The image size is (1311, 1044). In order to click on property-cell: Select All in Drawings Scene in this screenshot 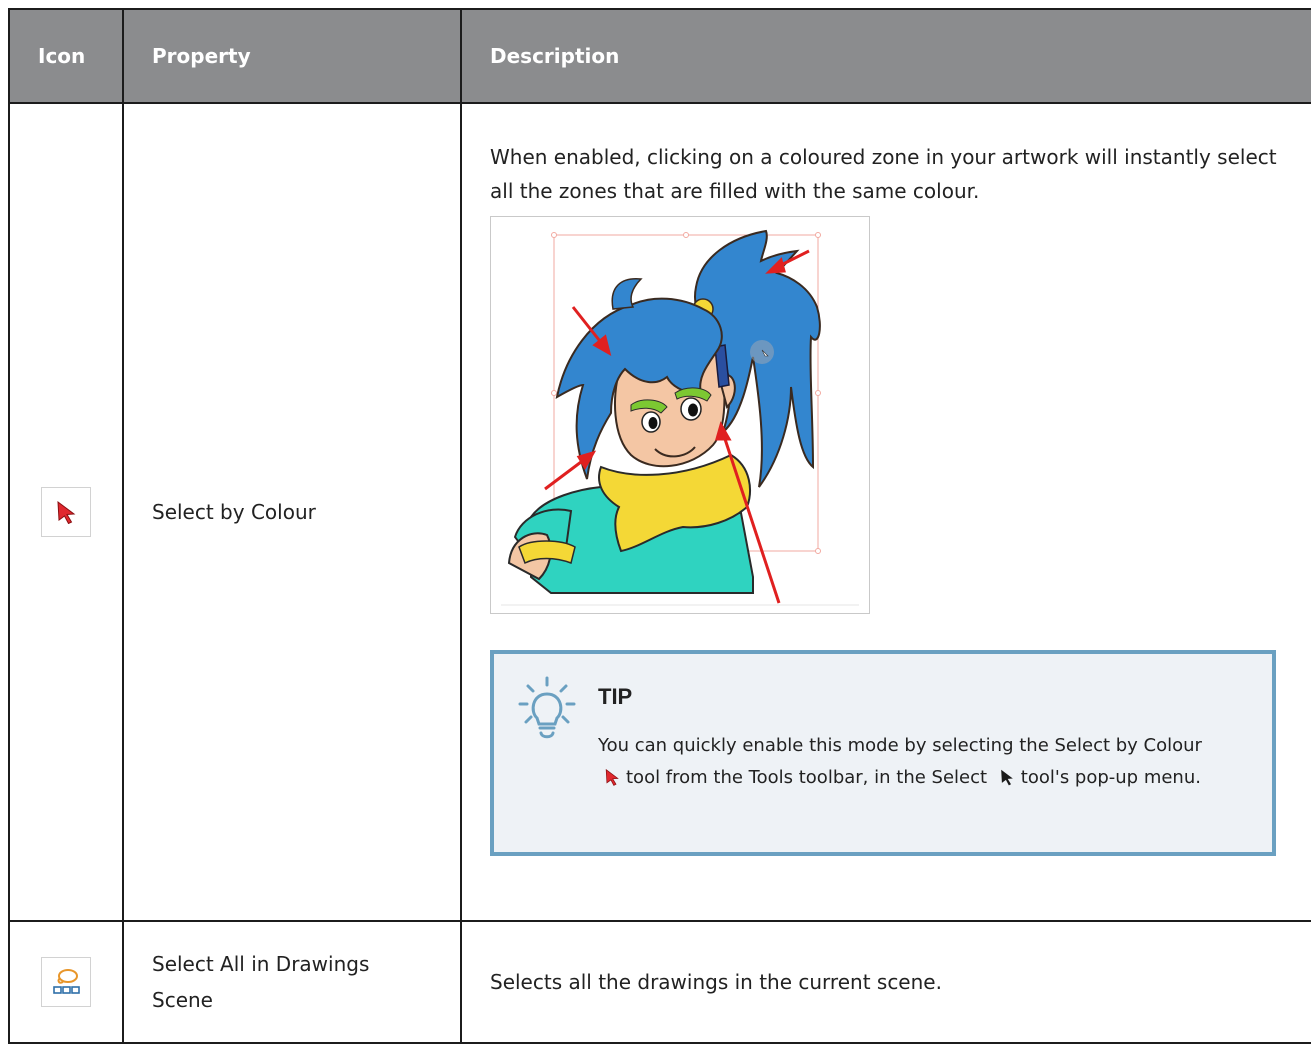, I will do `click(292, 982)`.